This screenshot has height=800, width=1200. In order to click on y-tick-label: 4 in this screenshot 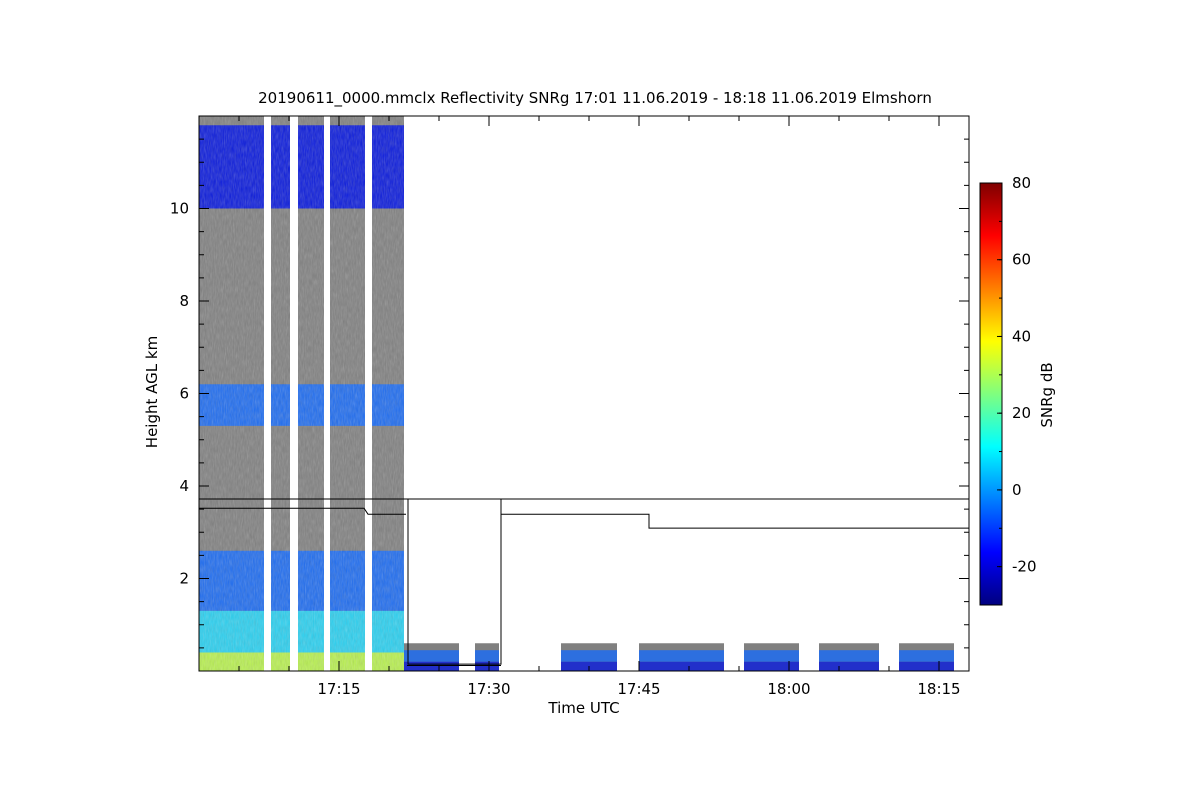, I will do `click(184, 486)`.